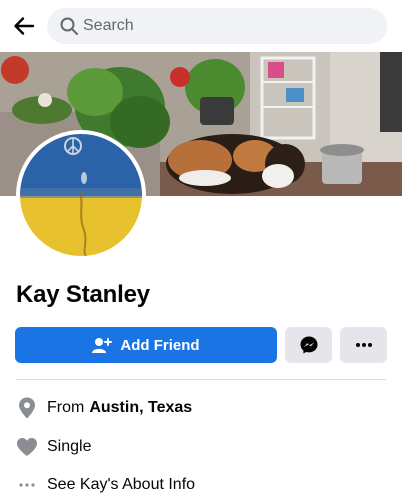 The width and height of the screenshot is (402, 500). Describe the element at coordinates (140, 408) in the screenshot. I see `from-location: Austin, Texas` at that location.